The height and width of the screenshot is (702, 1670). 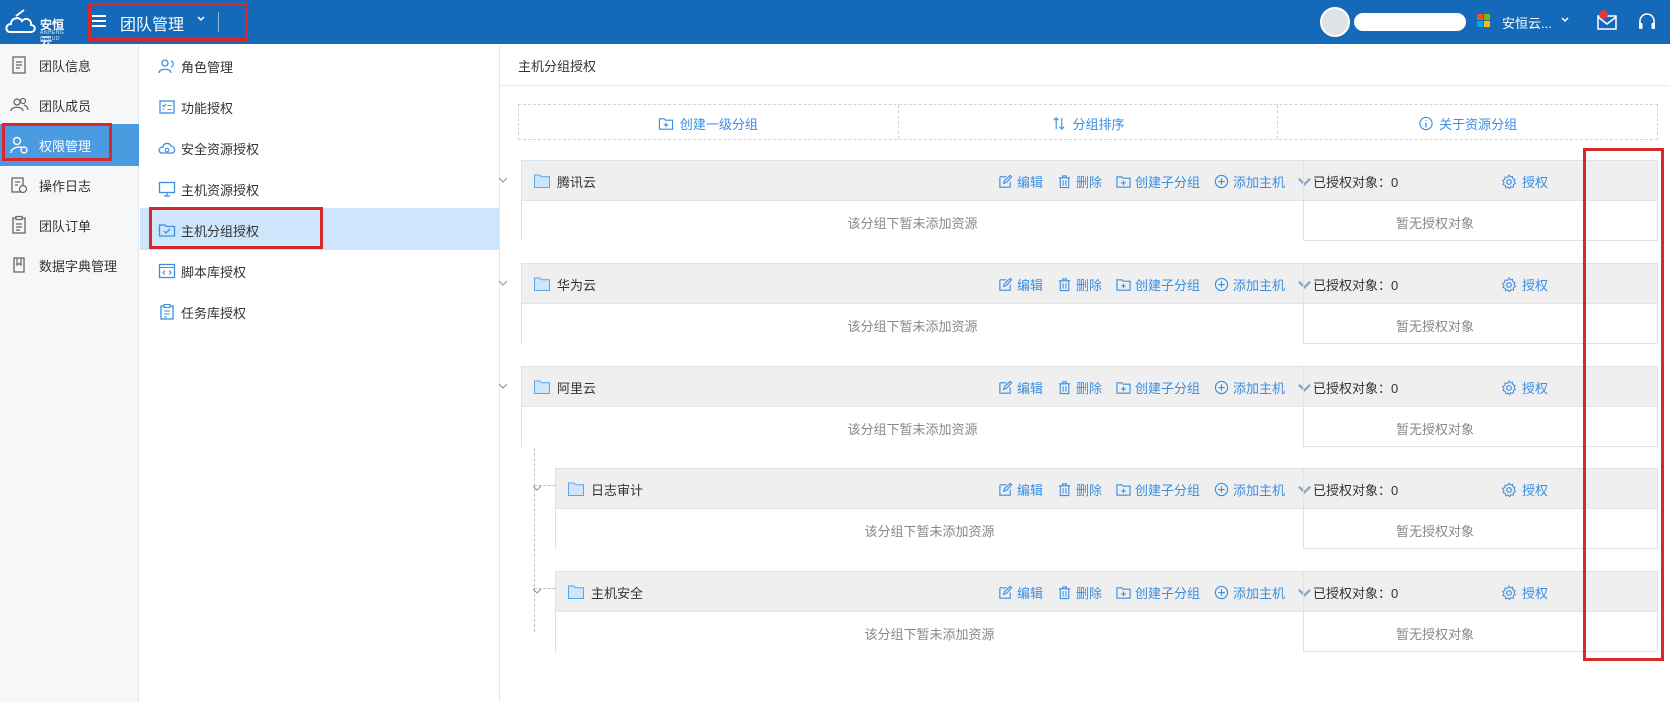 What do you see at coordinates (576, 181) in the screenshot?
I see `group-name: 腾讯云` at bounding box center [576, 181].